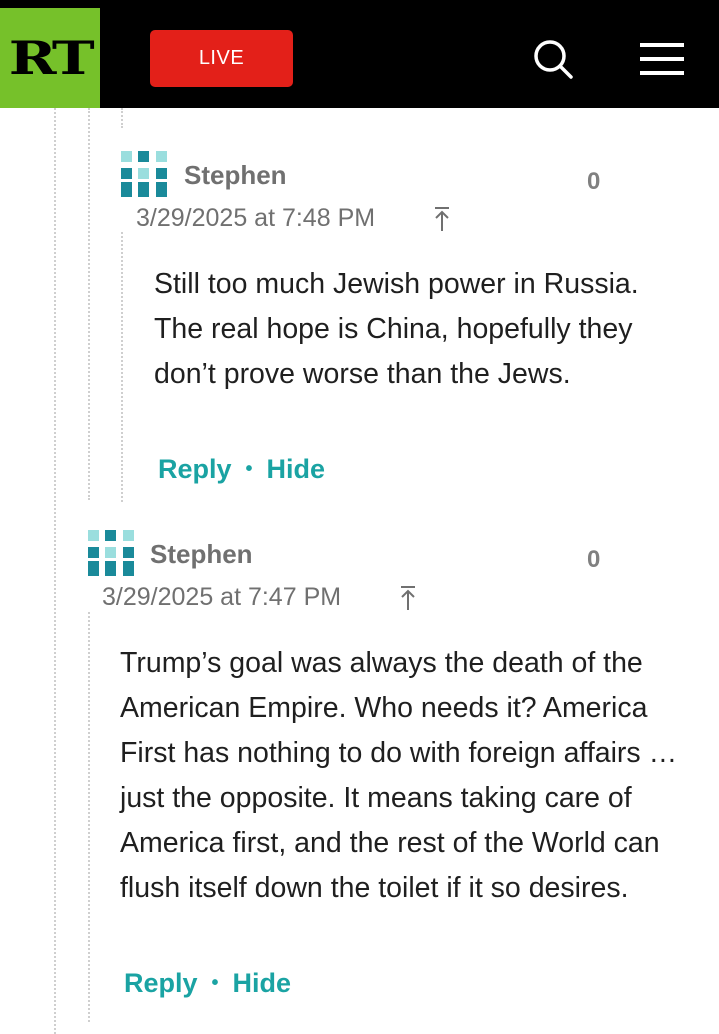  I want to click on live-button-label: LIVE, so click(221, 58).